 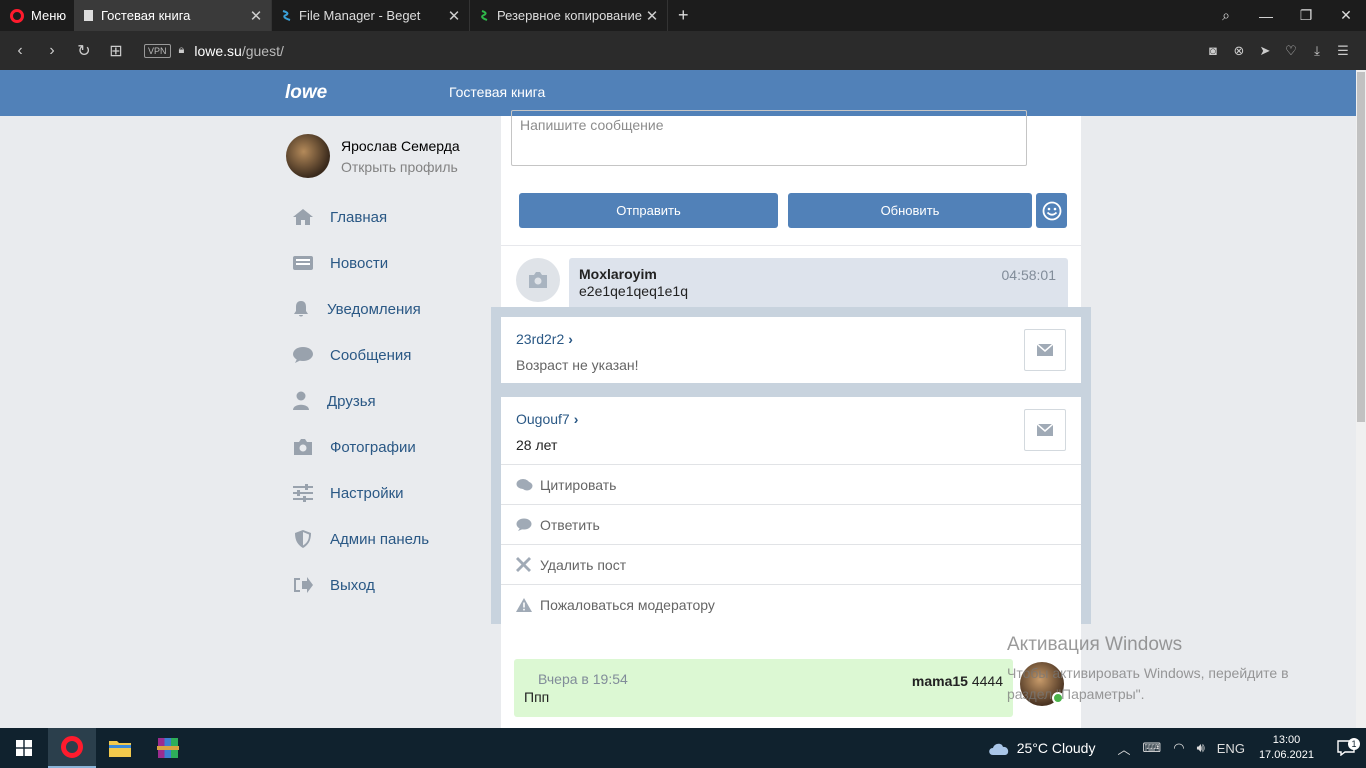 What do you see at coordinates (84, 51) in the screenshot?
I see `reload-icon: ↻` at bounding box center [84, 51].